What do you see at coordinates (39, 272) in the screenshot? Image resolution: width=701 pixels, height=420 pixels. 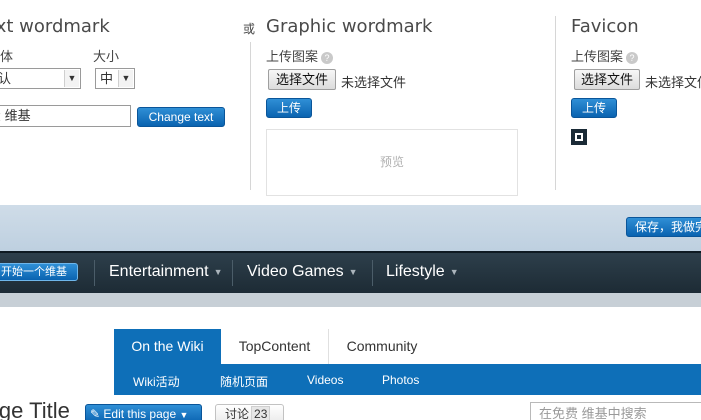 I see `start-wiki-button: 开始一个维基` at bounding box center [39, 272].